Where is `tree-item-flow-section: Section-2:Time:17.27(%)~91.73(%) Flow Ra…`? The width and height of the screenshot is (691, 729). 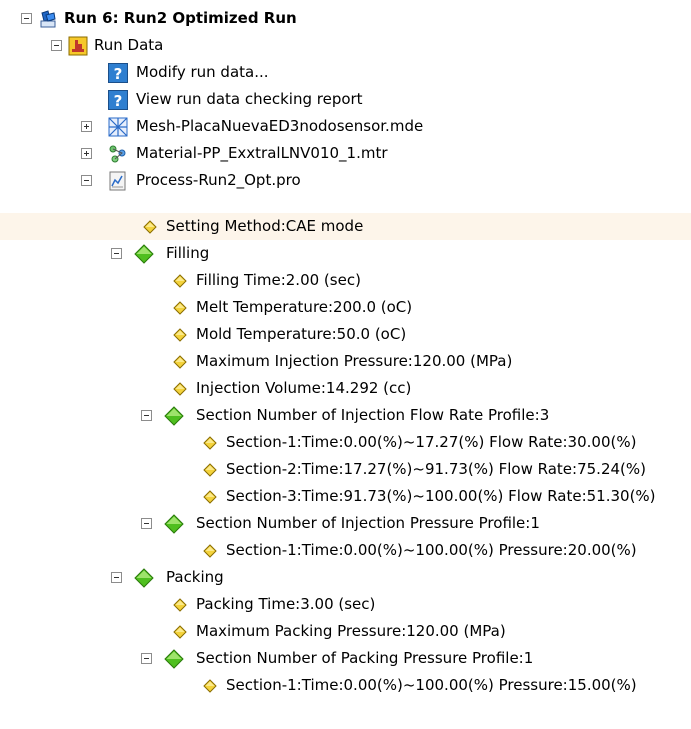
tree-item-flow-section: Section-2:Time:17.27(%)~91.73(%) Flow Ra… is located at coordinates (345, 469).